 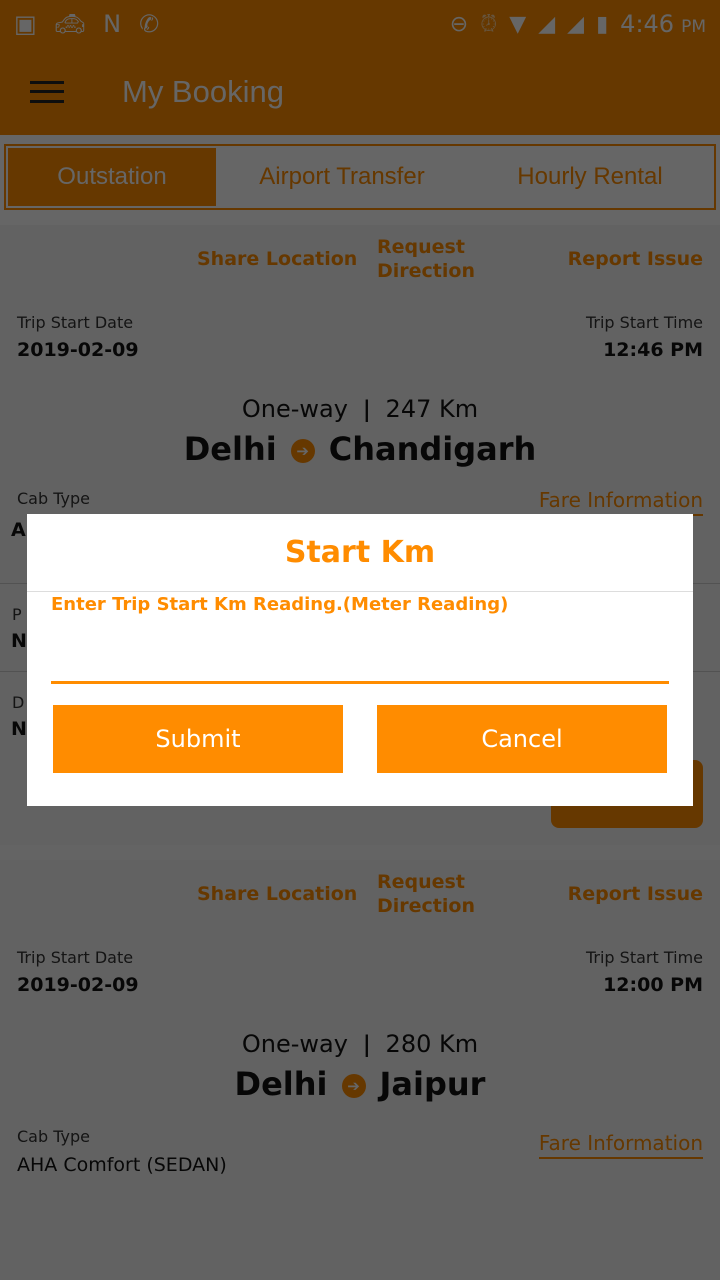 I want to click on tab-outstation: Outstation, so click(x=112, y=177).